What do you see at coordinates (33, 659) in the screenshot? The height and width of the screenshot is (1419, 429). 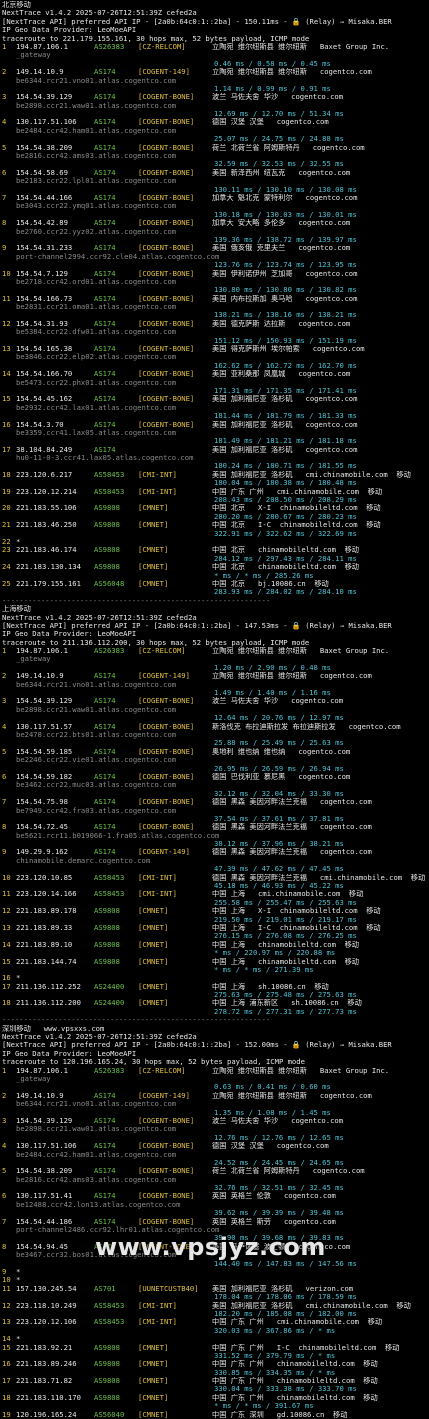 I see `hop-hostname: _gateway` at bounding box center [33, 659].